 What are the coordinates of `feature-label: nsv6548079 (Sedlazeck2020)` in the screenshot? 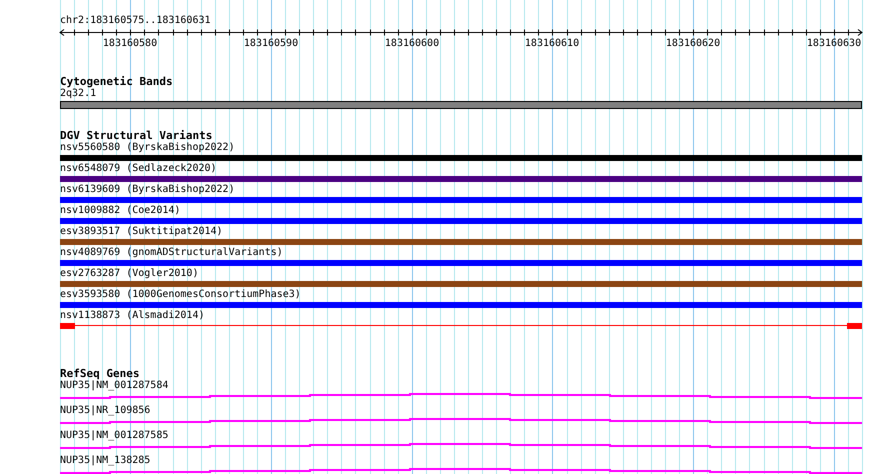 It's located at (138, 169).